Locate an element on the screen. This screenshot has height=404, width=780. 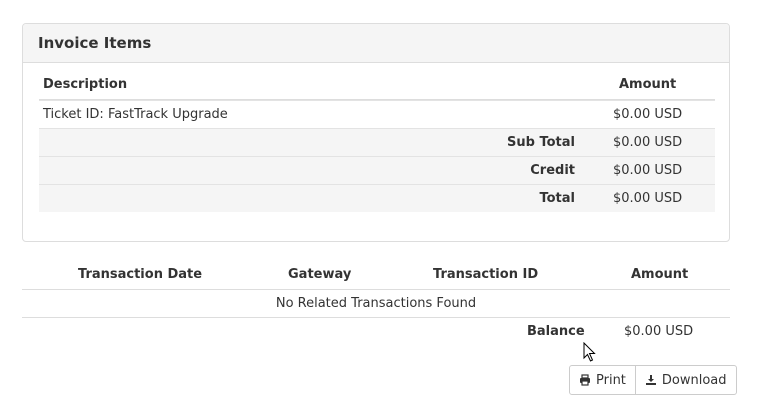
balance-row: Balance $0.00 USD is located at coordinates (376, 332).